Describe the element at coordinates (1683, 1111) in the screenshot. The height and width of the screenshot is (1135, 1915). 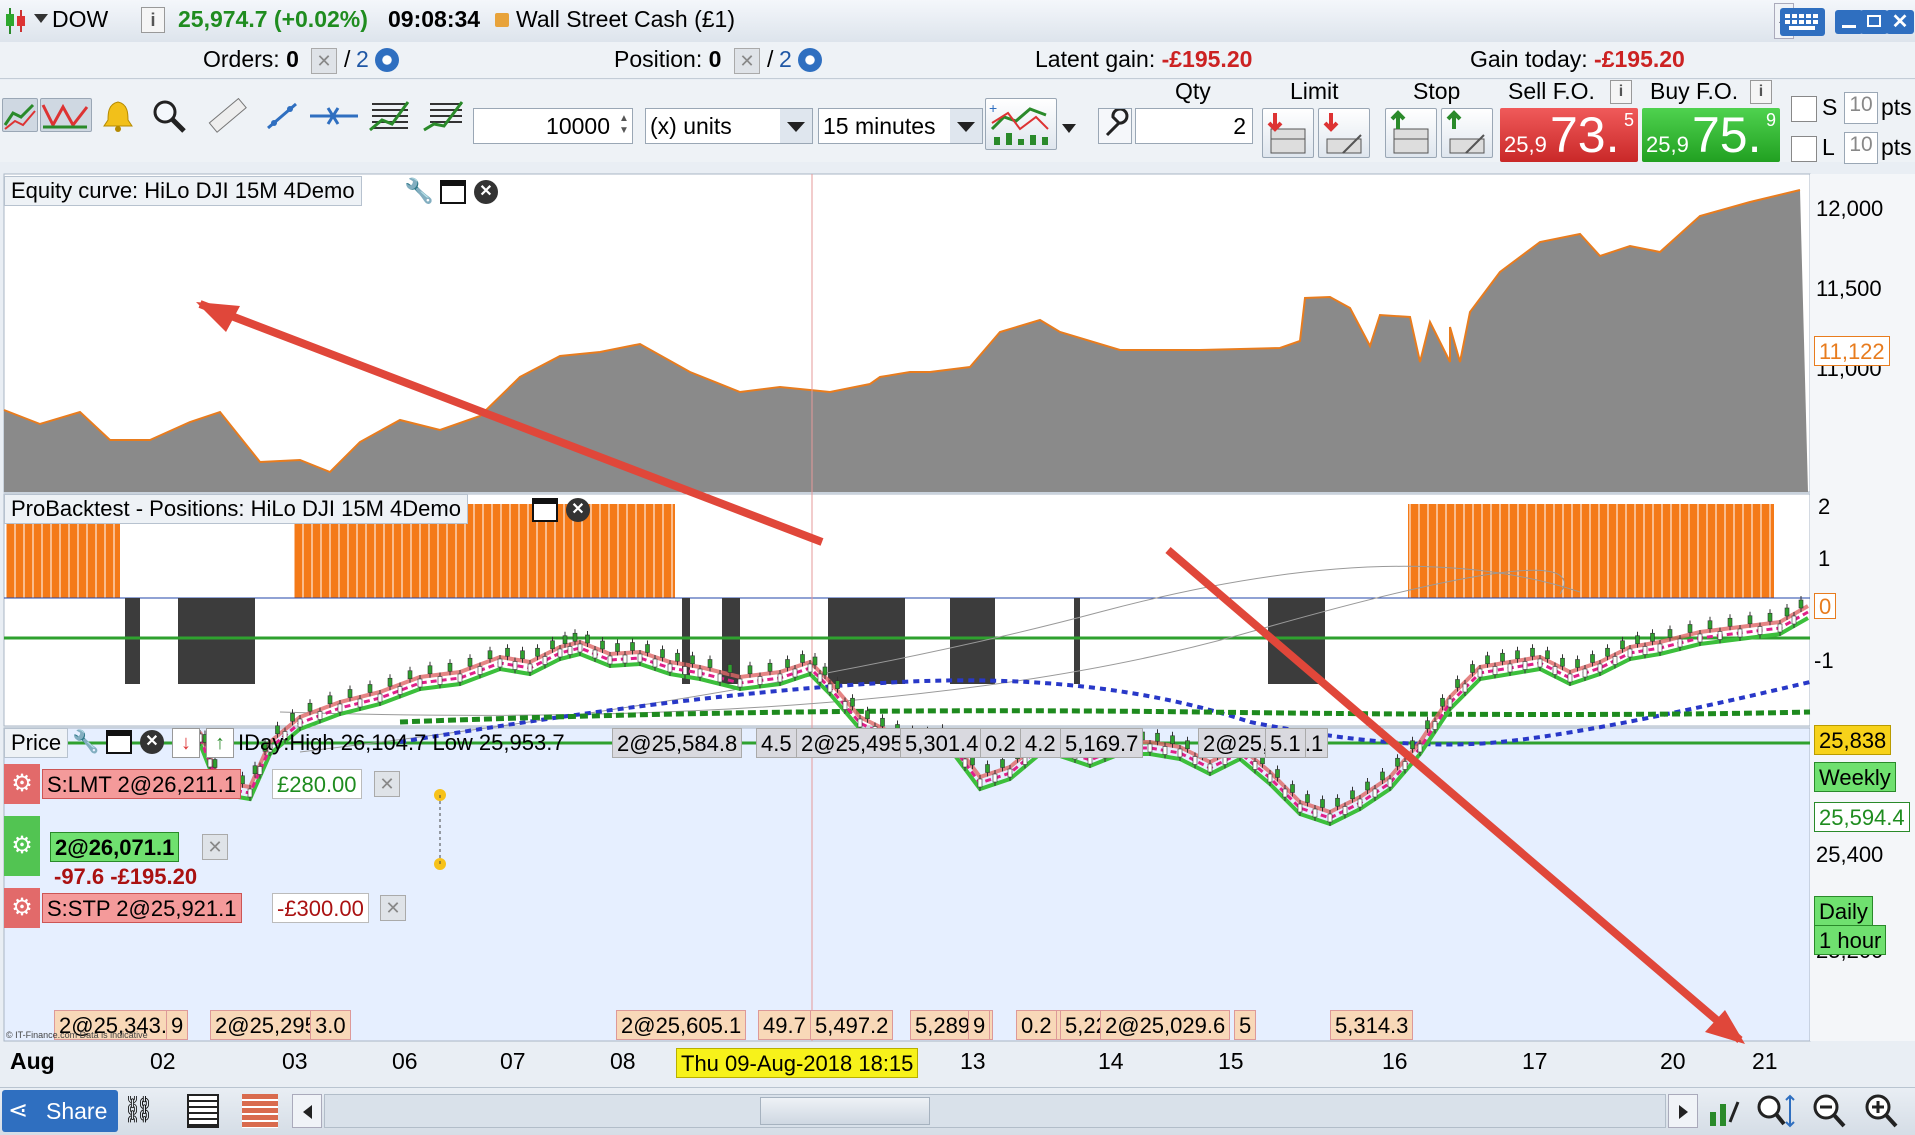
I see `scroll-right-icon` at that location.